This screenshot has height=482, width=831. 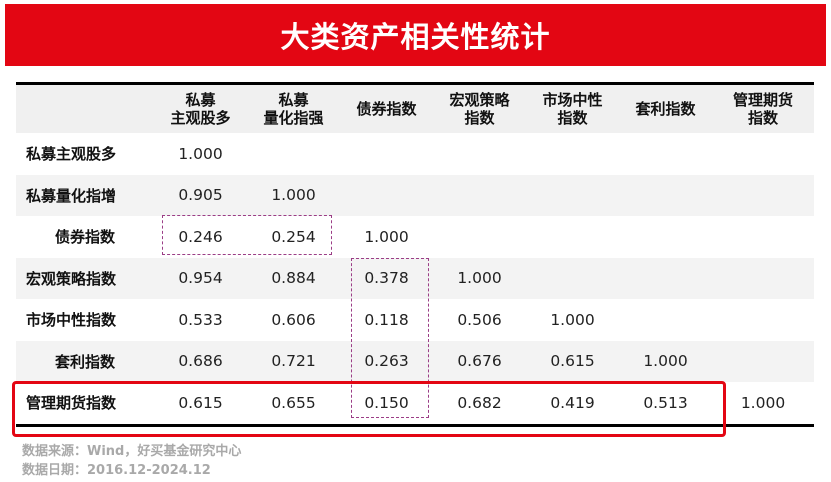 What do you see at coordinates (572, 100) in the screenshot?
I see `column-header-text: 市场中性` at bounding box center [572, 100].